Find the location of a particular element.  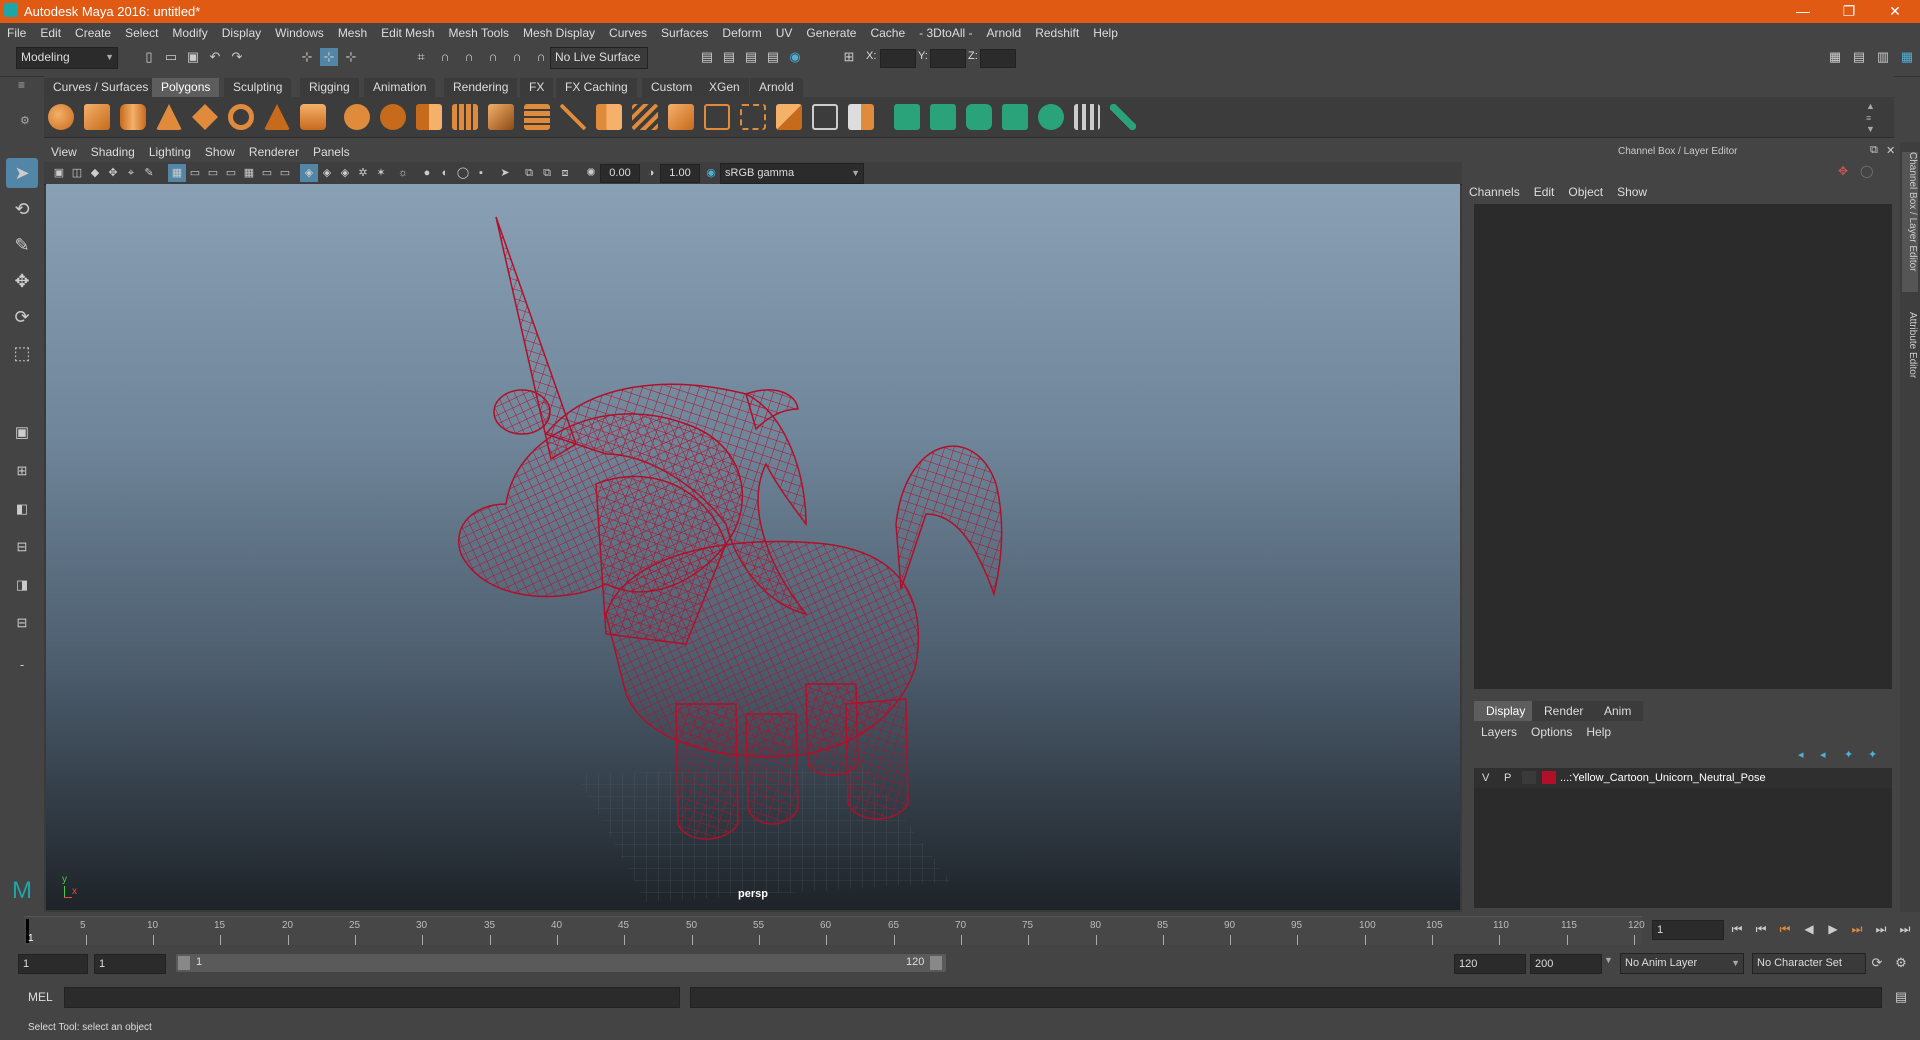

graph-editor-layout-icon: ⊟ is located at coordinates (22, 547).